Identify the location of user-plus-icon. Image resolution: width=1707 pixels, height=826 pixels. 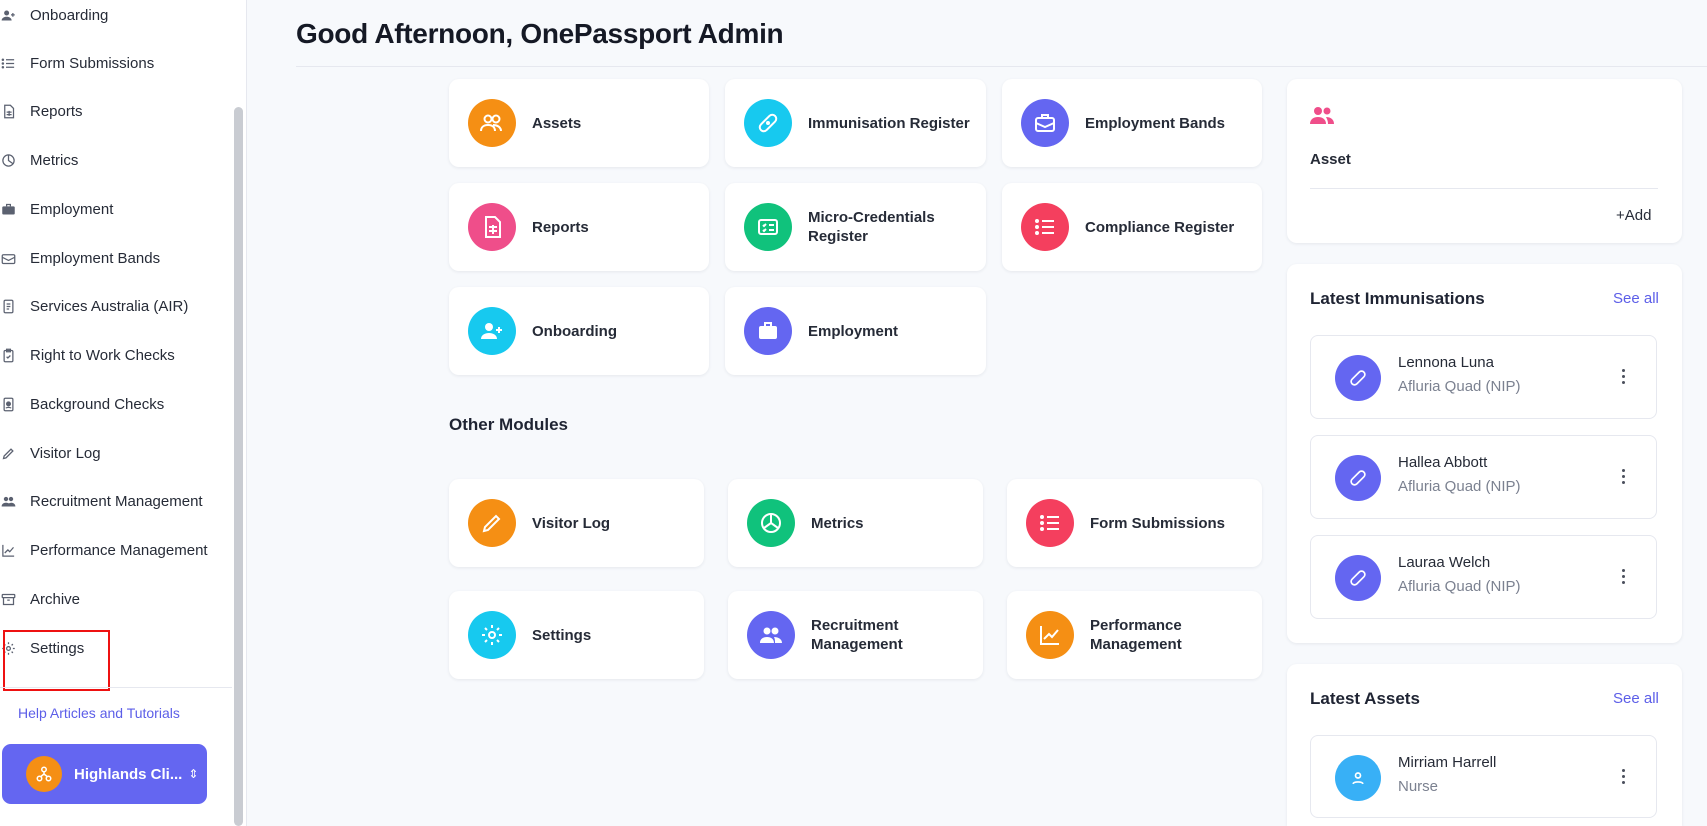
(9, 15).